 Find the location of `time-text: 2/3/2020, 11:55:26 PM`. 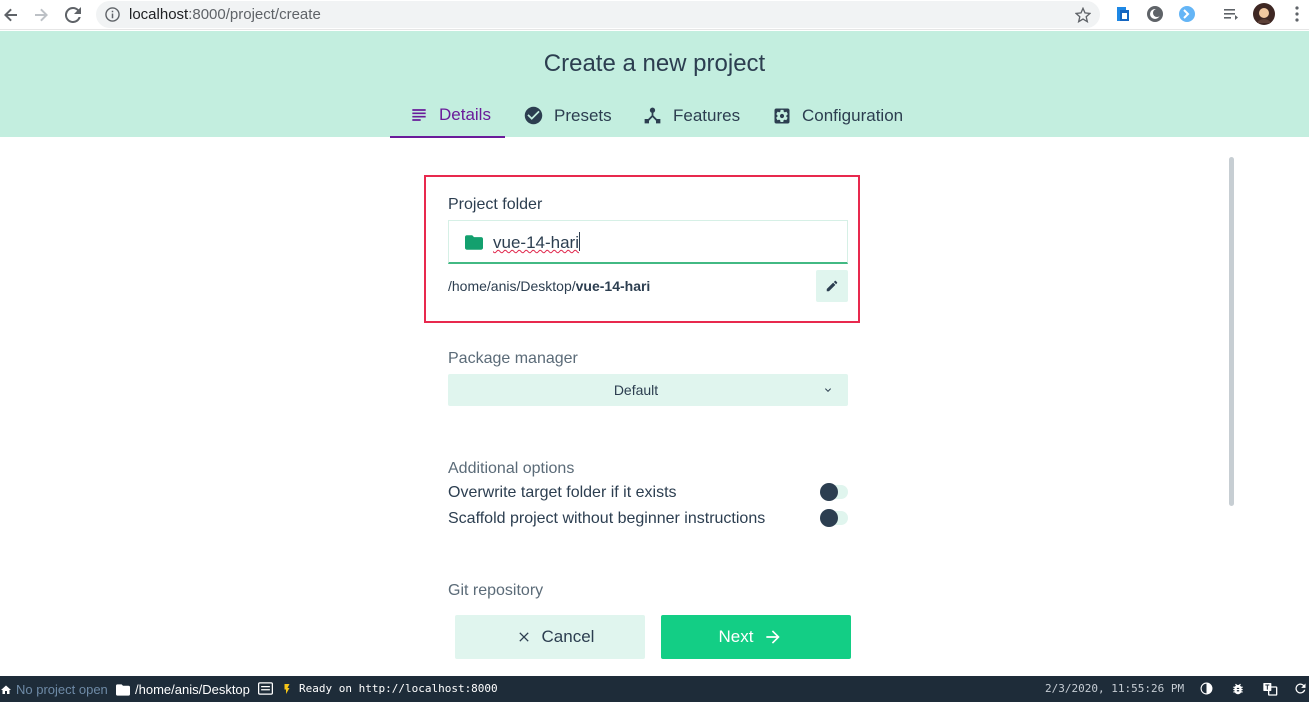

time-text: 2/3/2020, 11:55:26 PM is located at coordinates (1115, 688).